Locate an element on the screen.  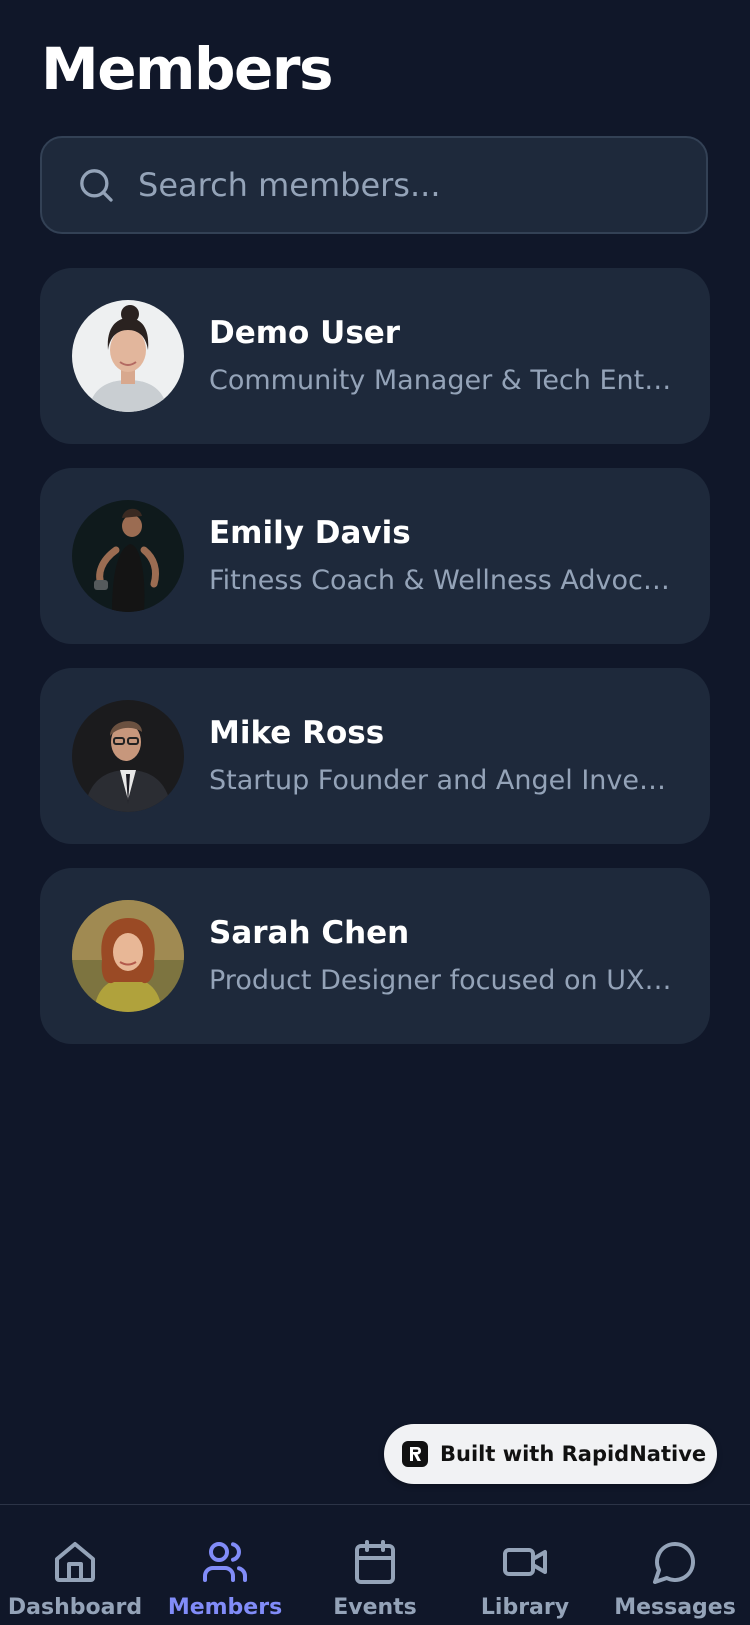
tab-label: Events is located at coordinates (375, 1607).